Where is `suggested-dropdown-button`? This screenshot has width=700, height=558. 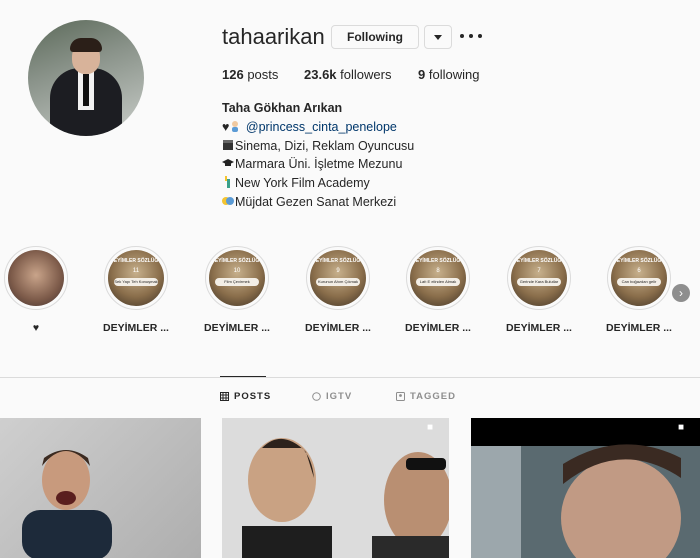
suggested-dropdown-button is located at coordinates (438, 37).